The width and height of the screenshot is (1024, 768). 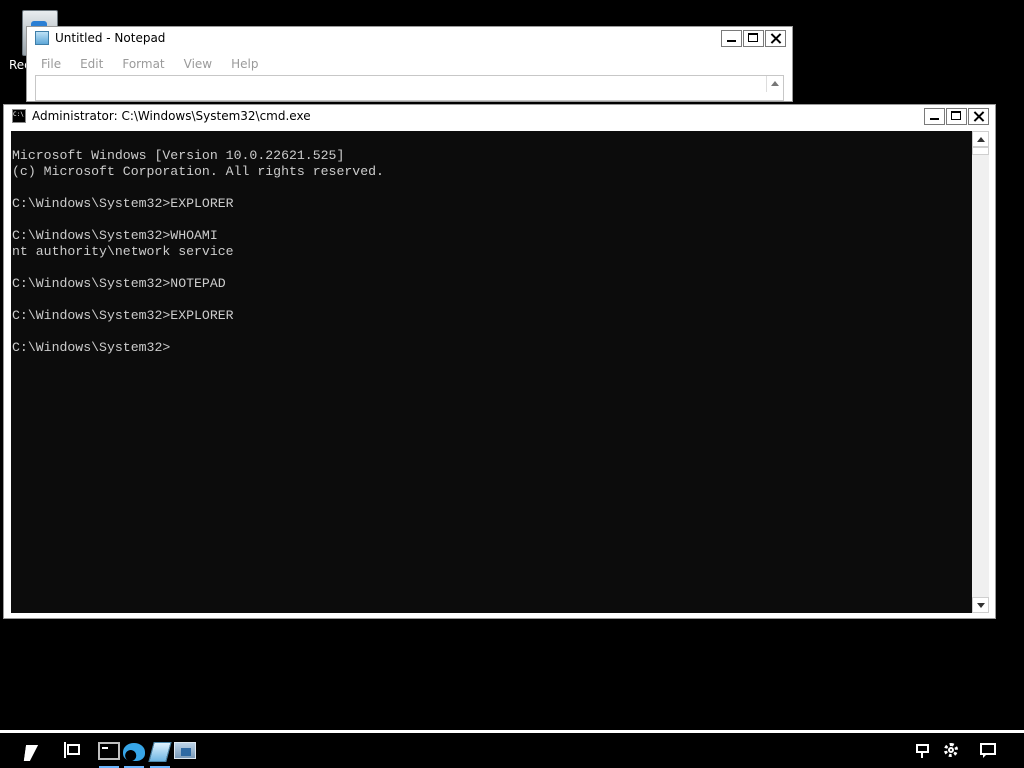 I want to click on cmd-minimize-button, so click(x=934, y=116).